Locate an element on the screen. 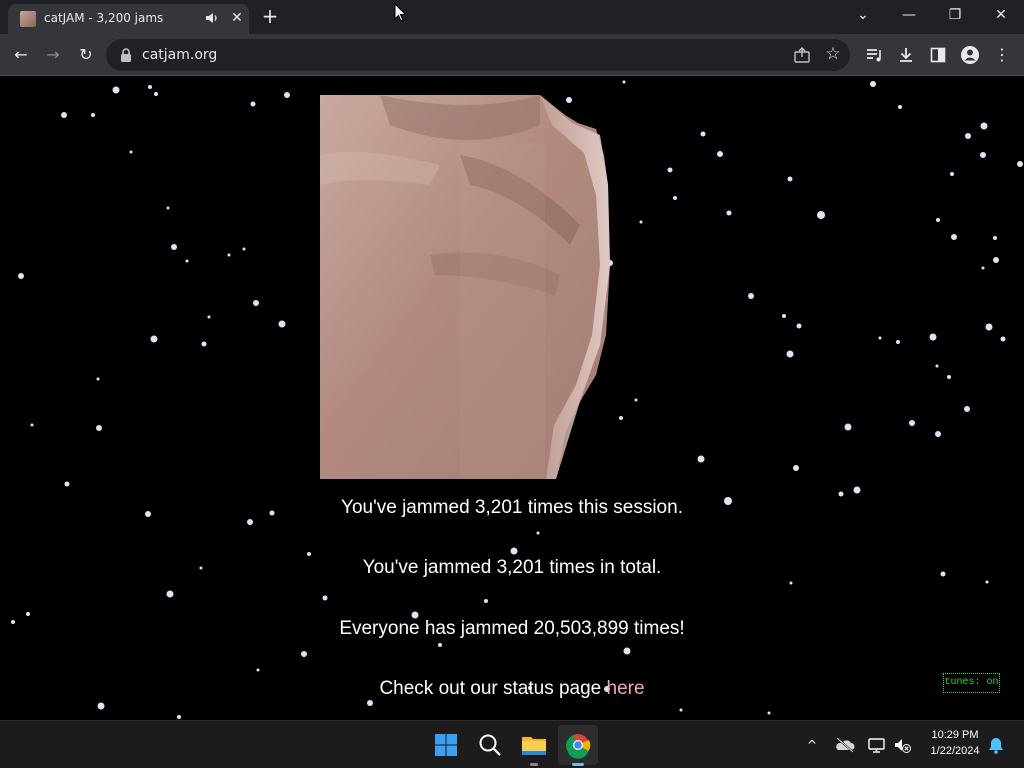 Image resolution: width=1024 pixels, height=768 pixels. chrome-icon is located at coordinates (578, 745).